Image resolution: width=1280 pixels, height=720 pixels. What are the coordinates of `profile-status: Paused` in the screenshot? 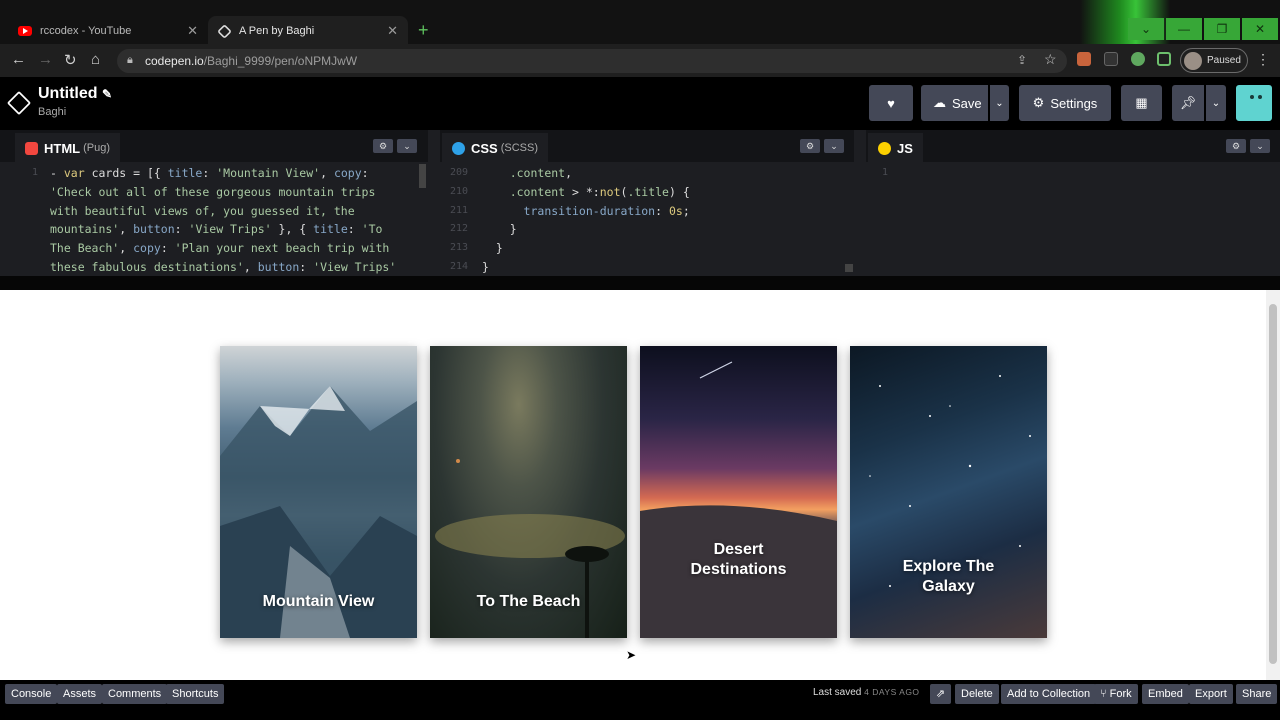 It's located at (1224, 60).